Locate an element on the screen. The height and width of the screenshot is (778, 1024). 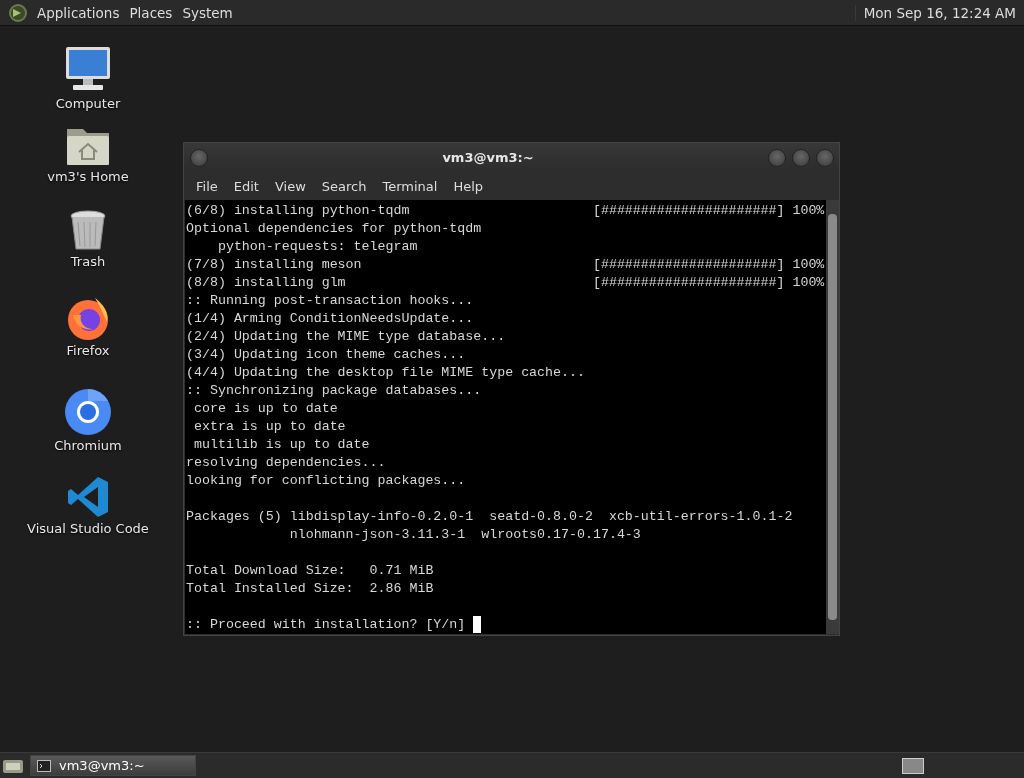
chromium-icon is located at coordinates (88, 412).